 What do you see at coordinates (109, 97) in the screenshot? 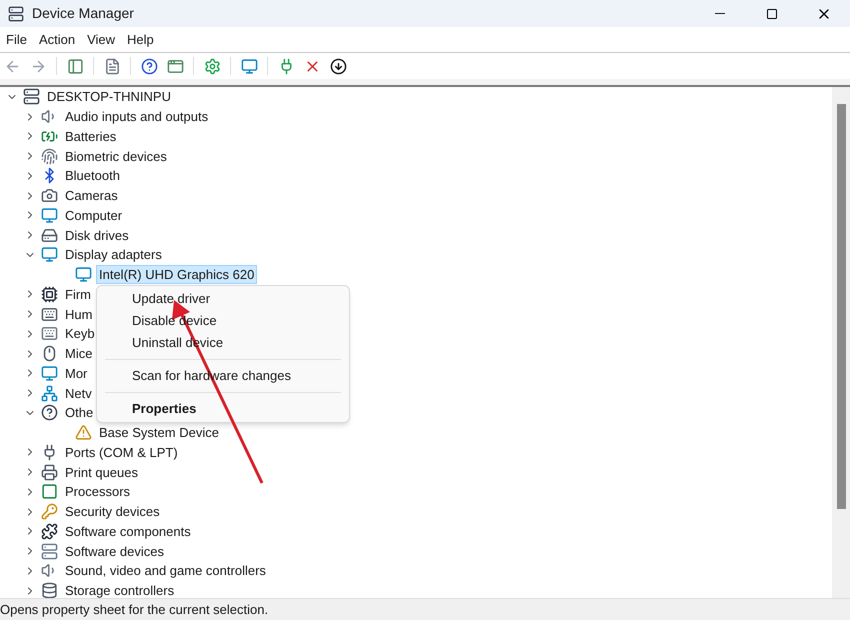
I see `tree-item: DESKTOP-THNINPU` at bounding box center [109, 97].